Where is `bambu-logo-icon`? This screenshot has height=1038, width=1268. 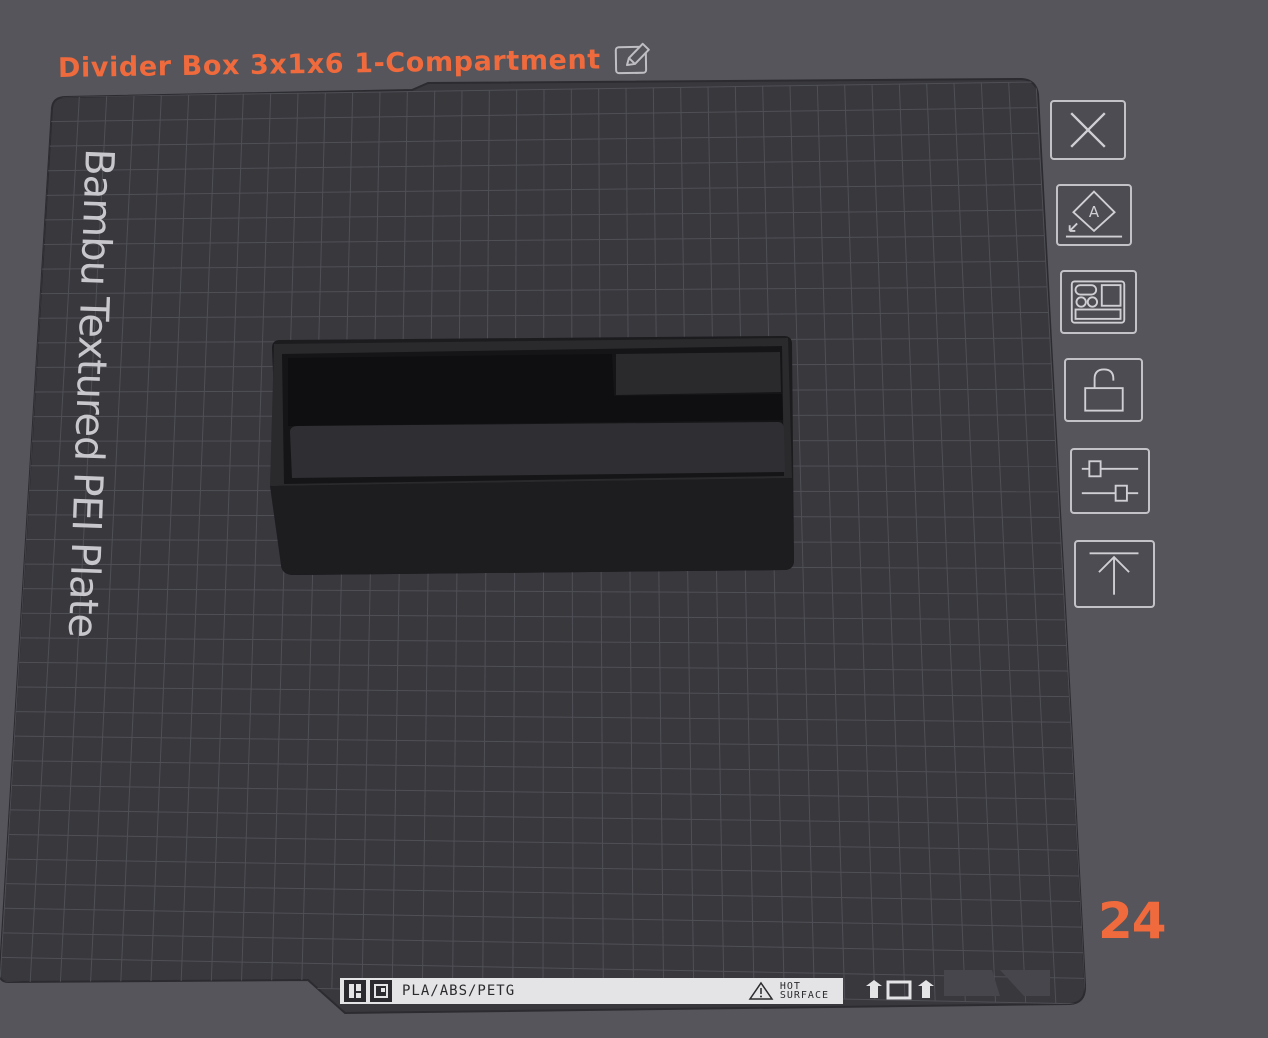 bambu-logo-icon is located at coordinates (355, 991).